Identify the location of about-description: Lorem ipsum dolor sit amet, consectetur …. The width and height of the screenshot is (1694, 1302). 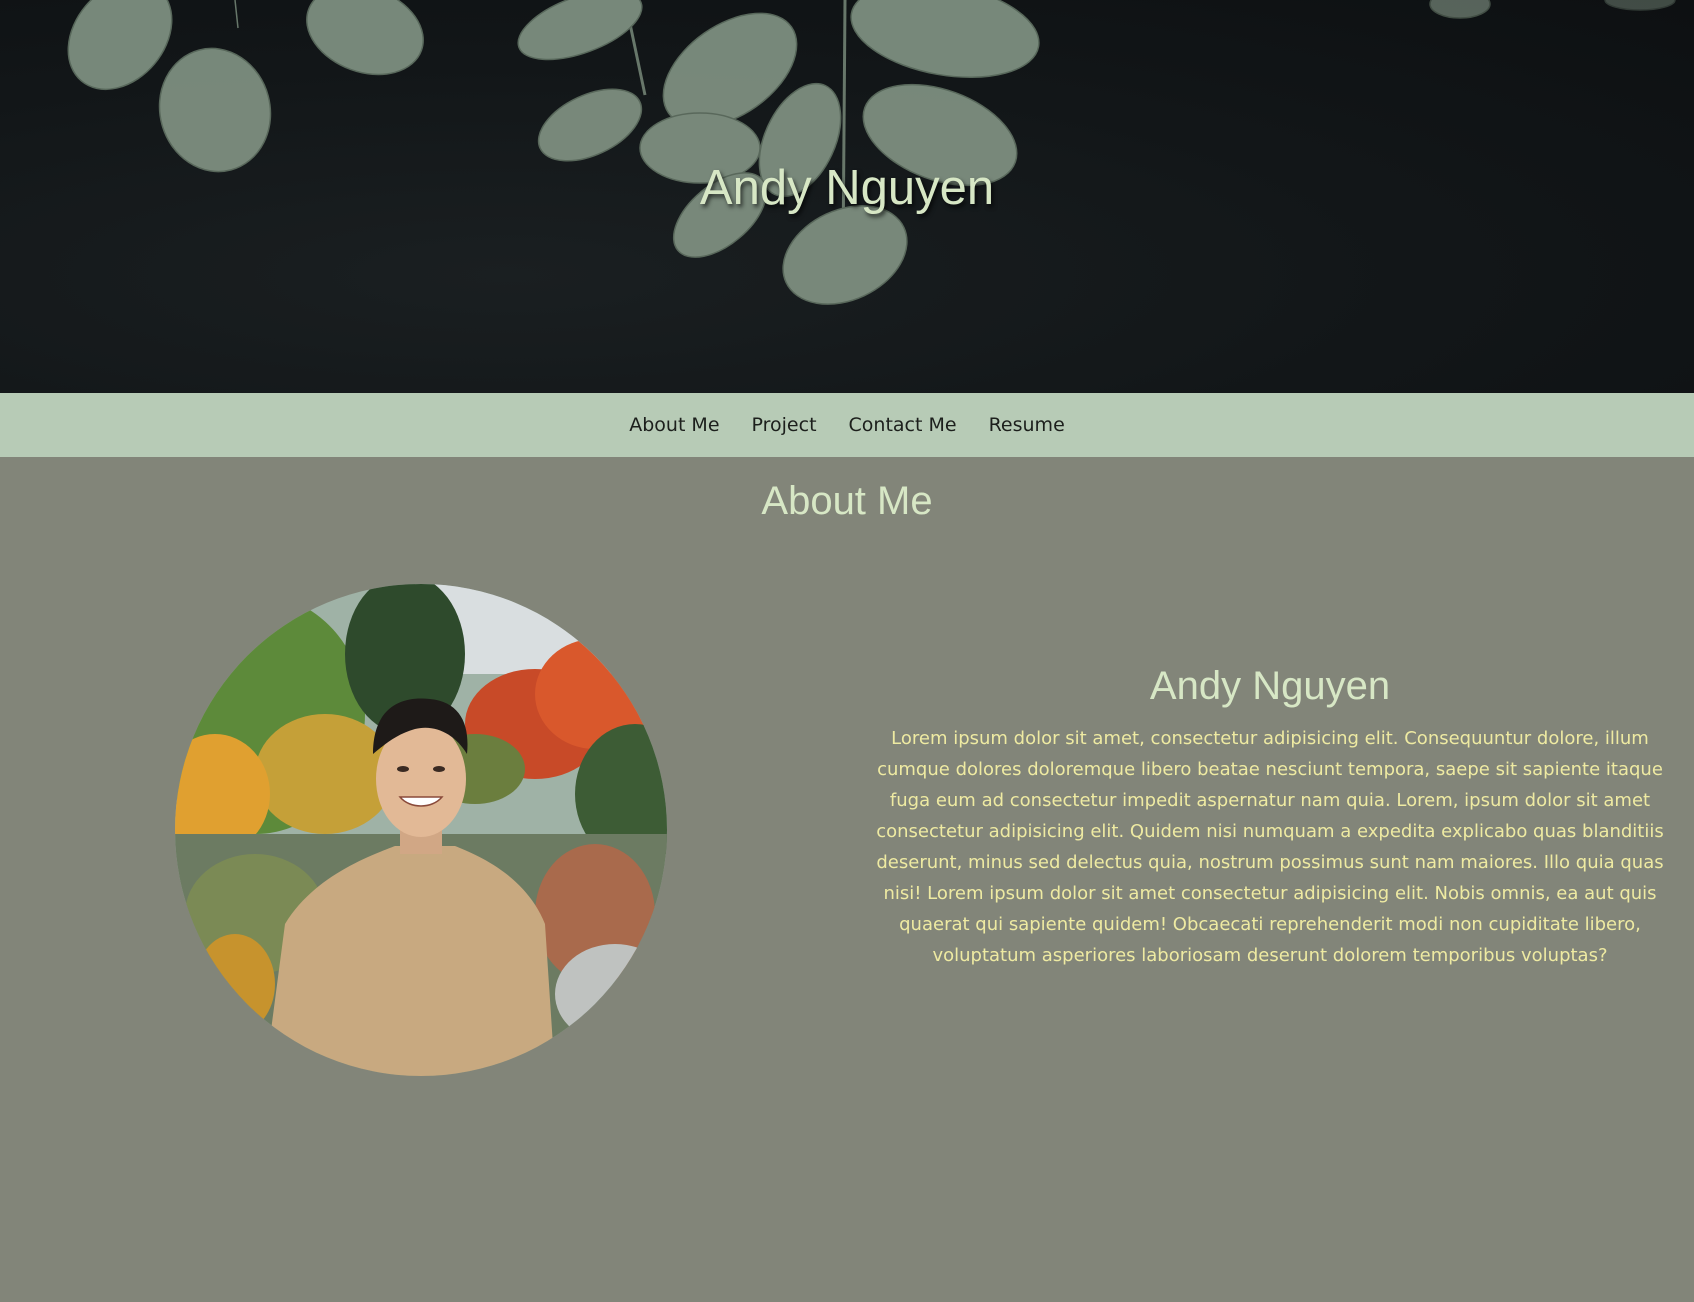
(1270, 847).